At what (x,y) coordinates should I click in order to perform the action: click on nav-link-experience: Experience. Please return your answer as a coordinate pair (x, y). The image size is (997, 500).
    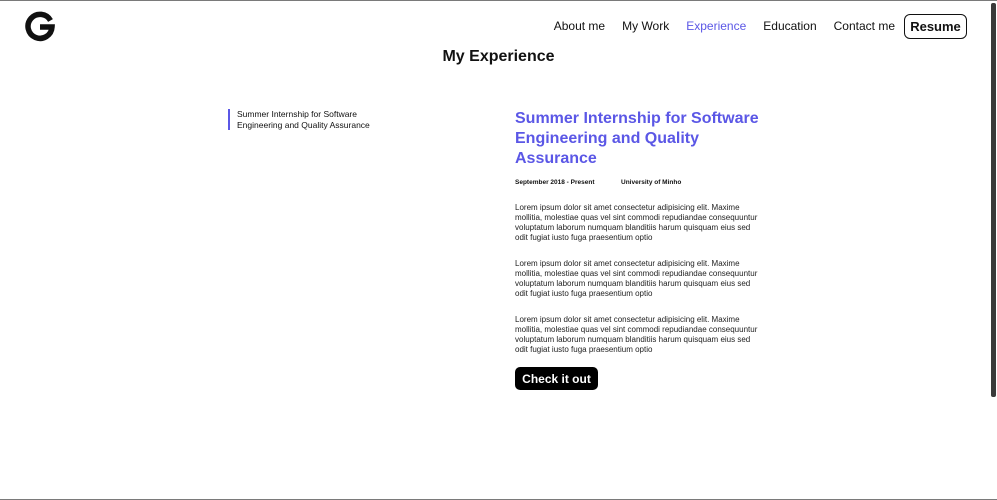
    Looking at the image, I should click on (716, 26).